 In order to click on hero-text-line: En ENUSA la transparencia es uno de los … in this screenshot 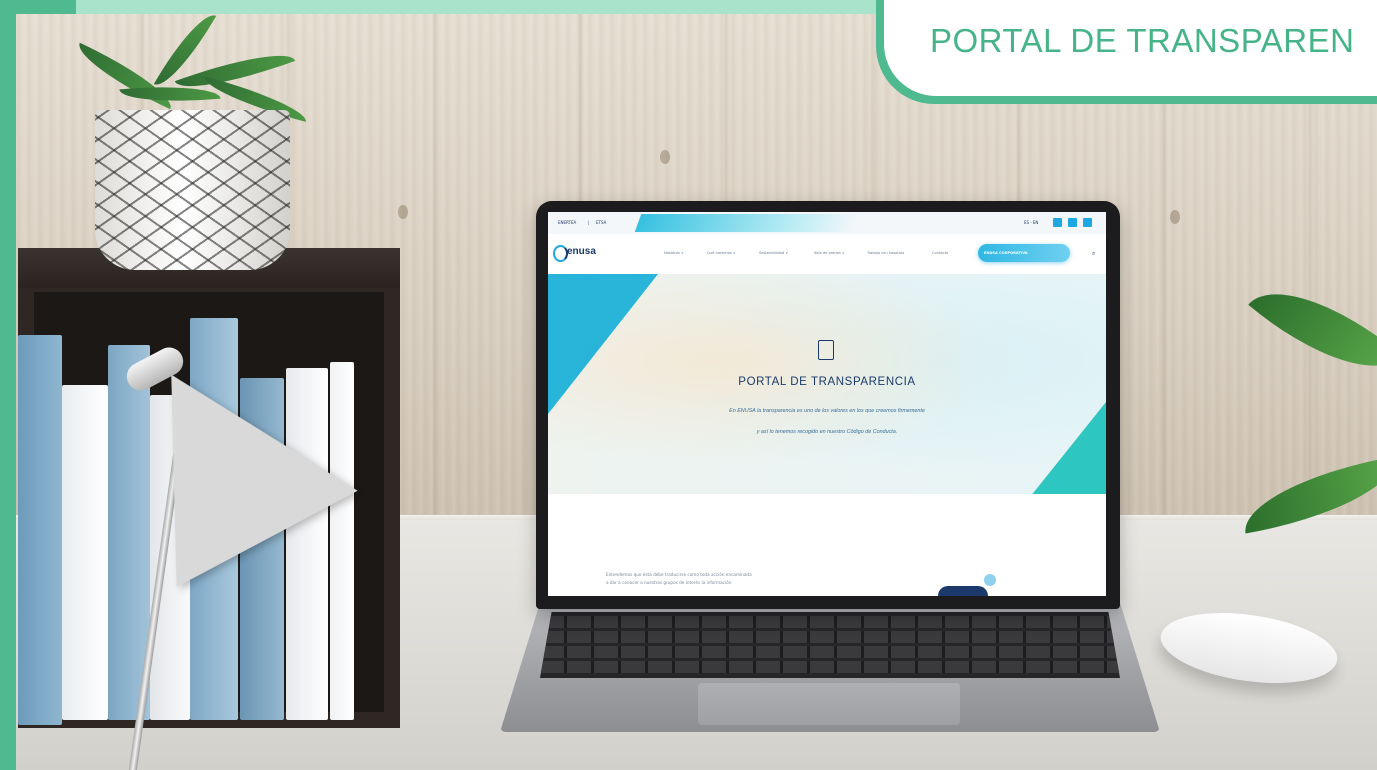, I will do `click(827, 411)`.